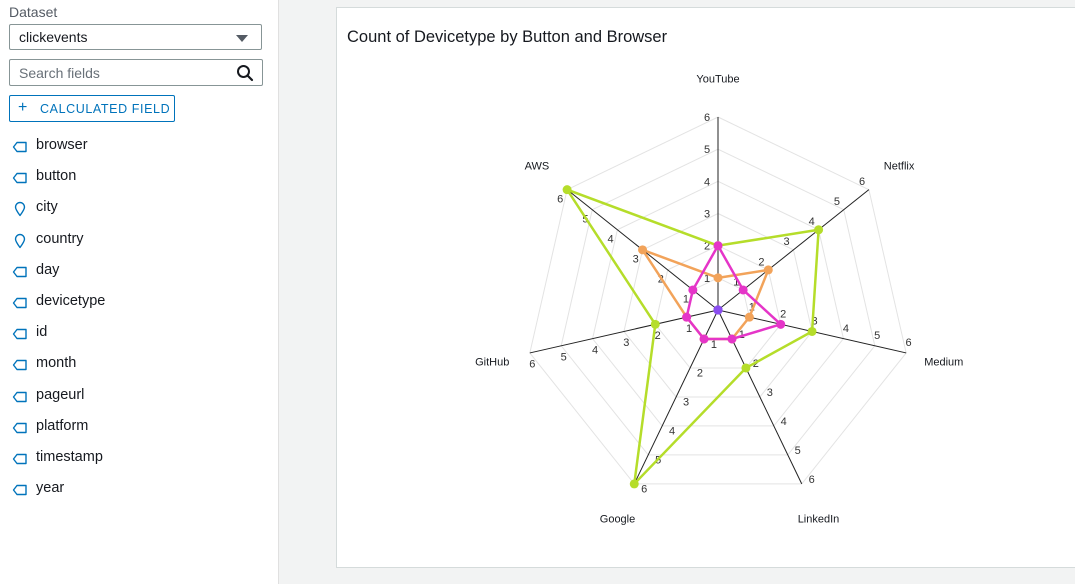 The image size is (1075, 584). Describe the element at coordinates (71, 301) in the screenshot. I see `field-label: devicetype` at that location.